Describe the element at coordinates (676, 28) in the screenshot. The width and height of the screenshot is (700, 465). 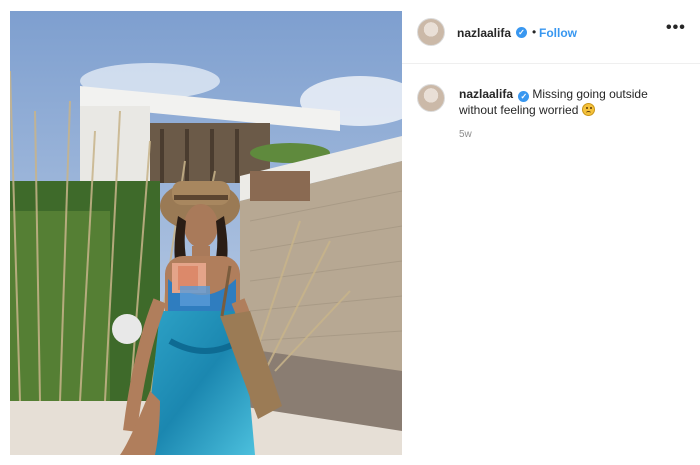
I see `more-options-icon: •••` at that location.